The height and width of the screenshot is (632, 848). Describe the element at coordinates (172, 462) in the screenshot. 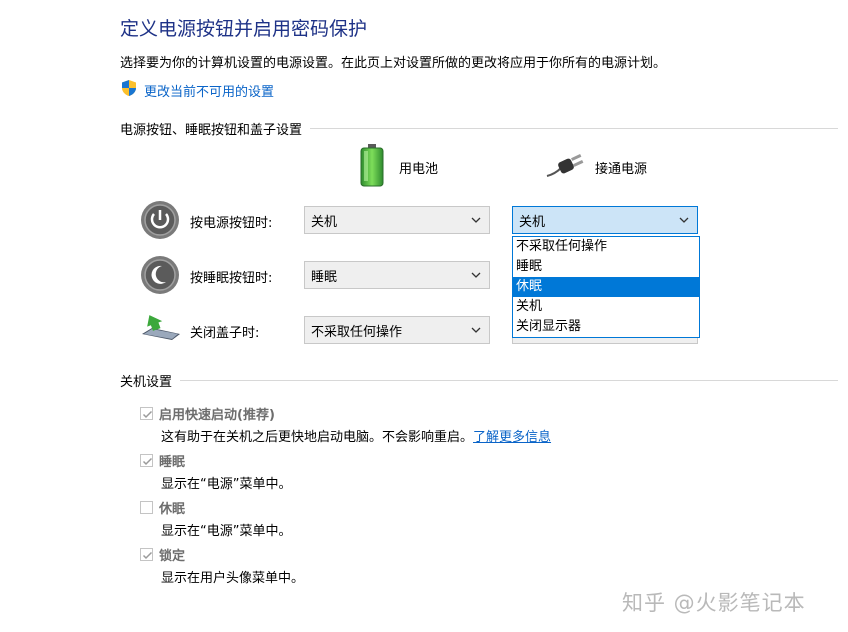

I see `sleep-label: 睡眠` at that location.